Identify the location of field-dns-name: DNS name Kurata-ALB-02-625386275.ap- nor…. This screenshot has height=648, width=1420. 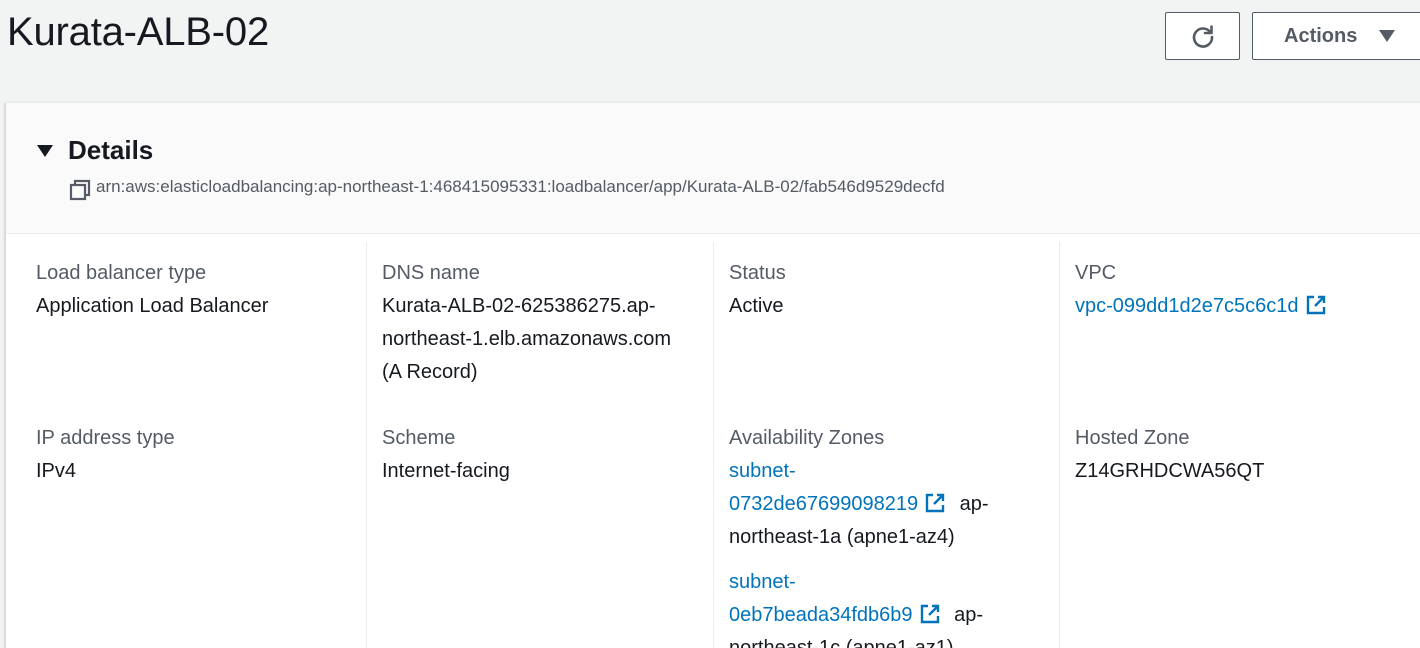
(542, 323).